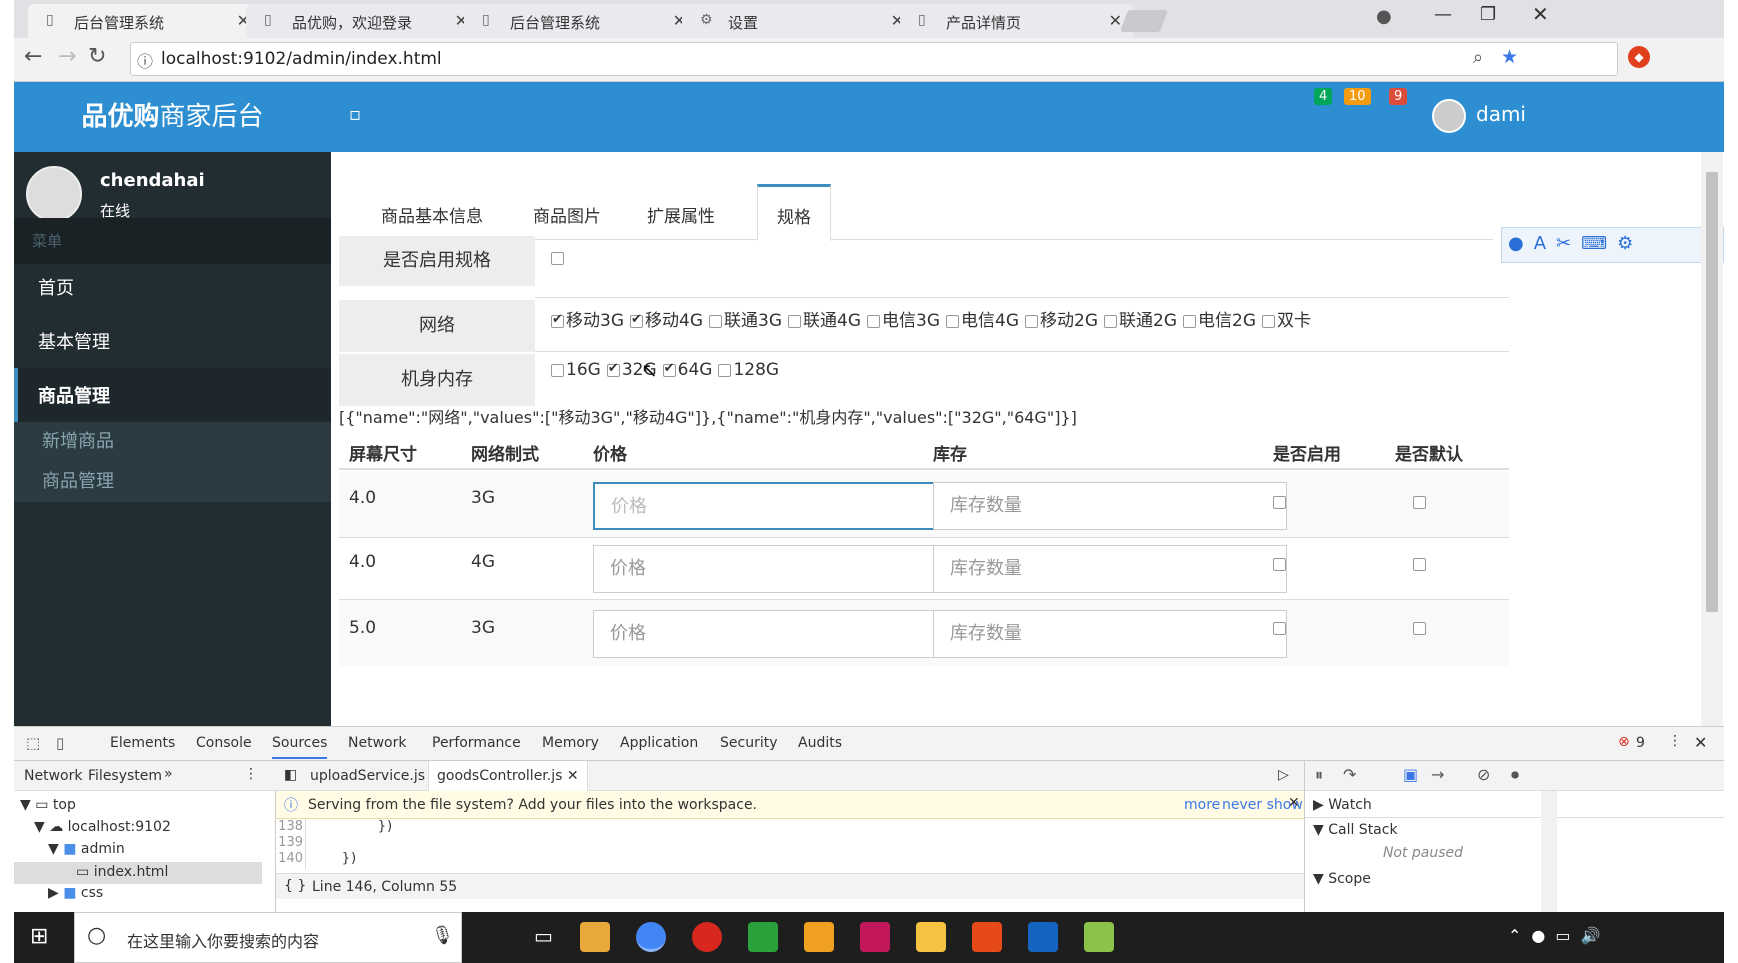 This screenshot has width=1738, height=963. What do you see at coordinates (1398, 96) in the screenshot?
I see `tasks-badge: 9` at bounding box center [1398, 96].